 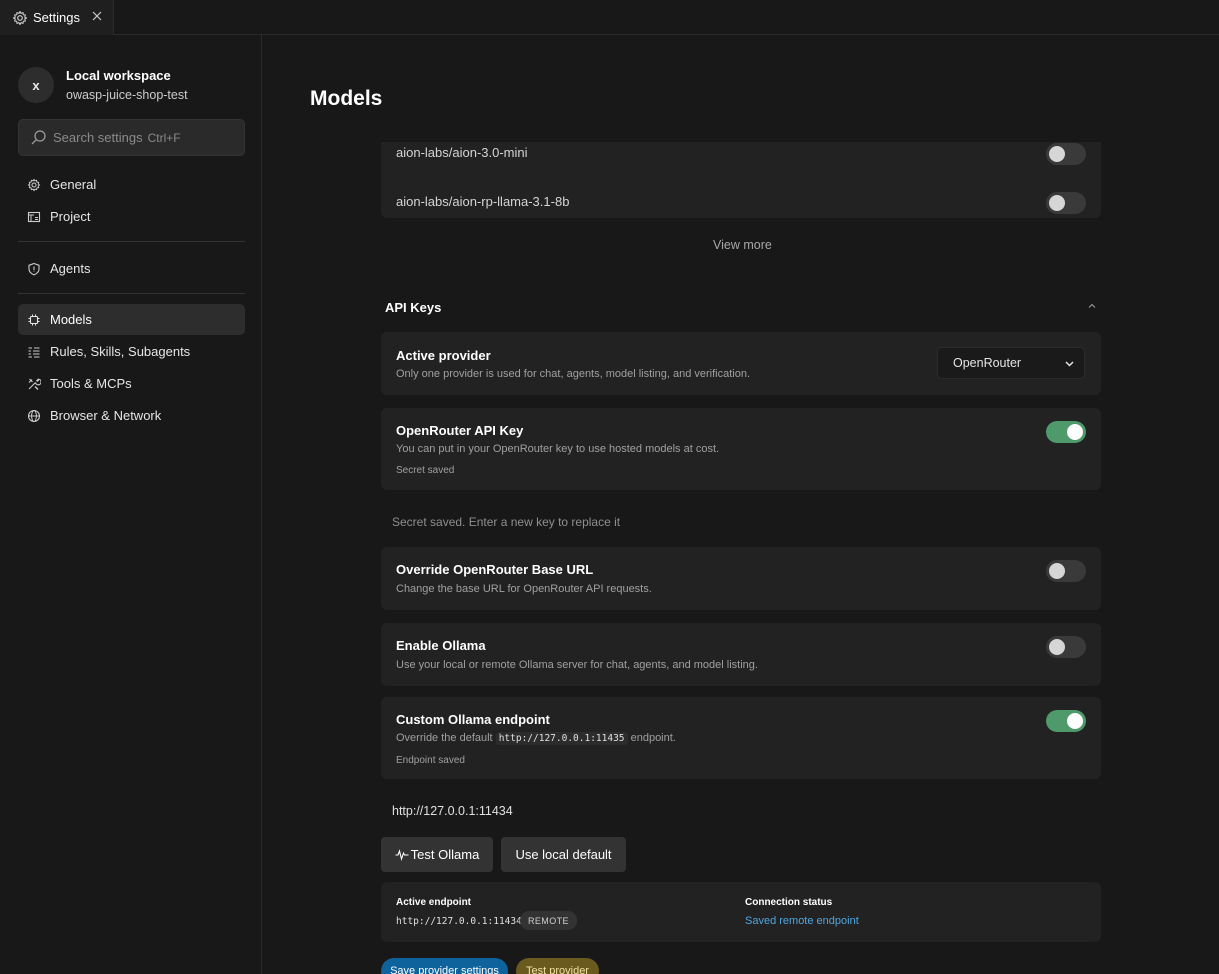 What do you see at coordinates (106, 415) in the screenshot?
I see `sidebar-item-label: Browser & Network` at bounding box center [106, 415].